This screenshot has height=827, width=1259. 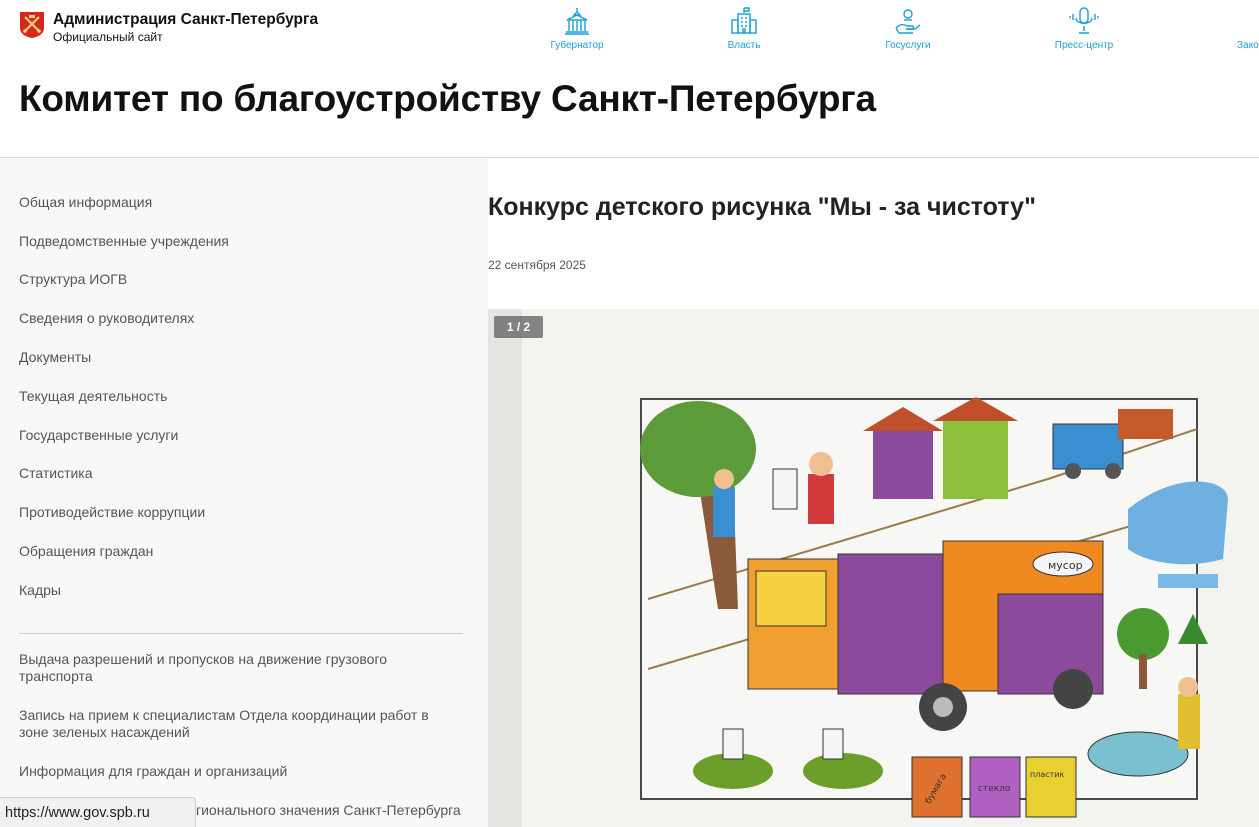 I want to click on nav-governor-label: Губернатор, so click(x=577, y=45).